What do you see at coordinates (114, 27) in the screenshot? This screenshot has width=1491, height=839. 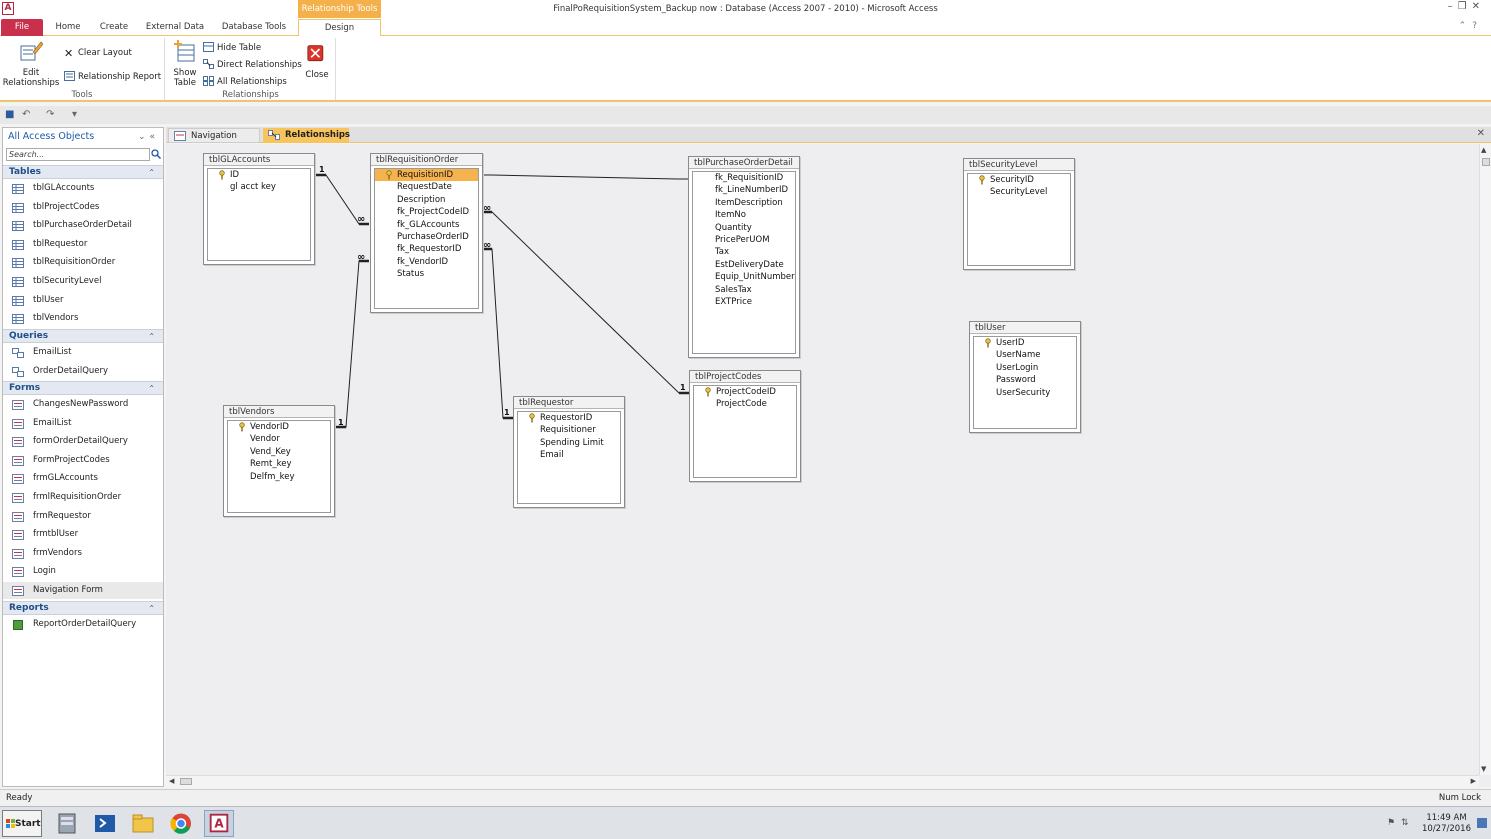 I see `tab-create: Create` at bounding box center [114, 27].